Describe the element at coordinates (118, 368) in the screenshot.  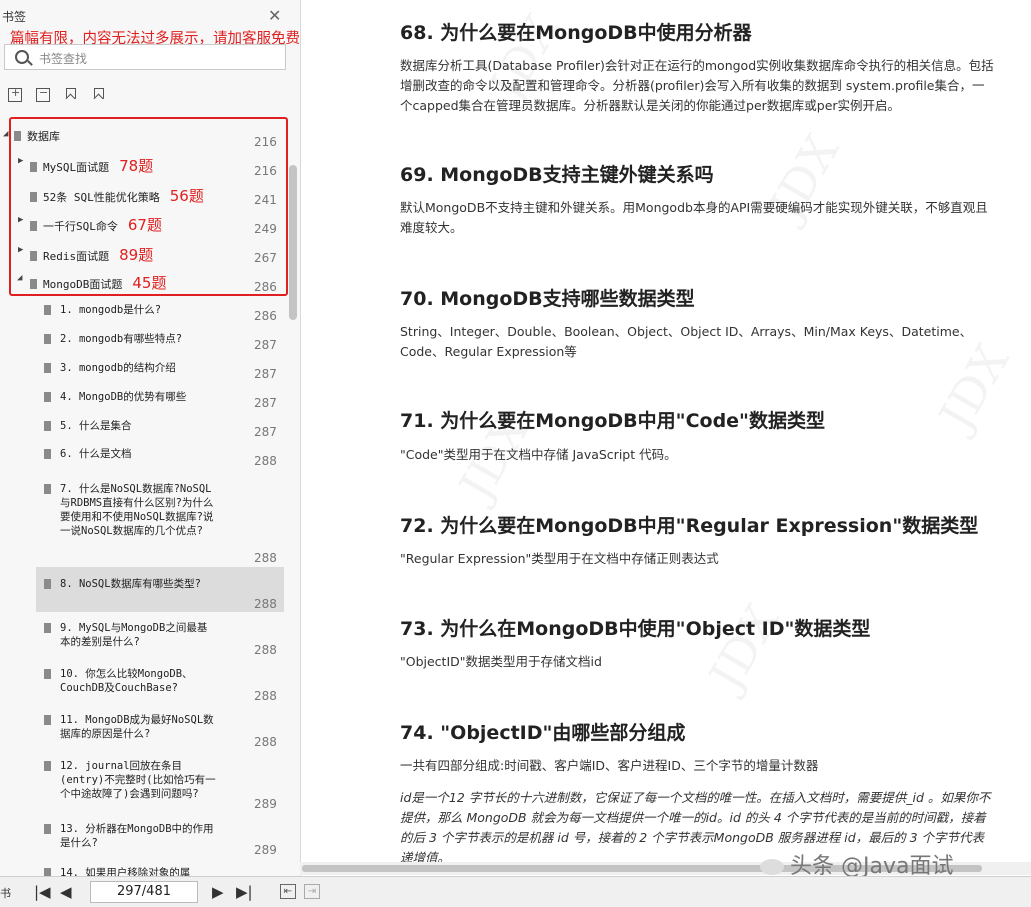
I see `bookmark-label: 3. mongodb的结构介绍` at that location.